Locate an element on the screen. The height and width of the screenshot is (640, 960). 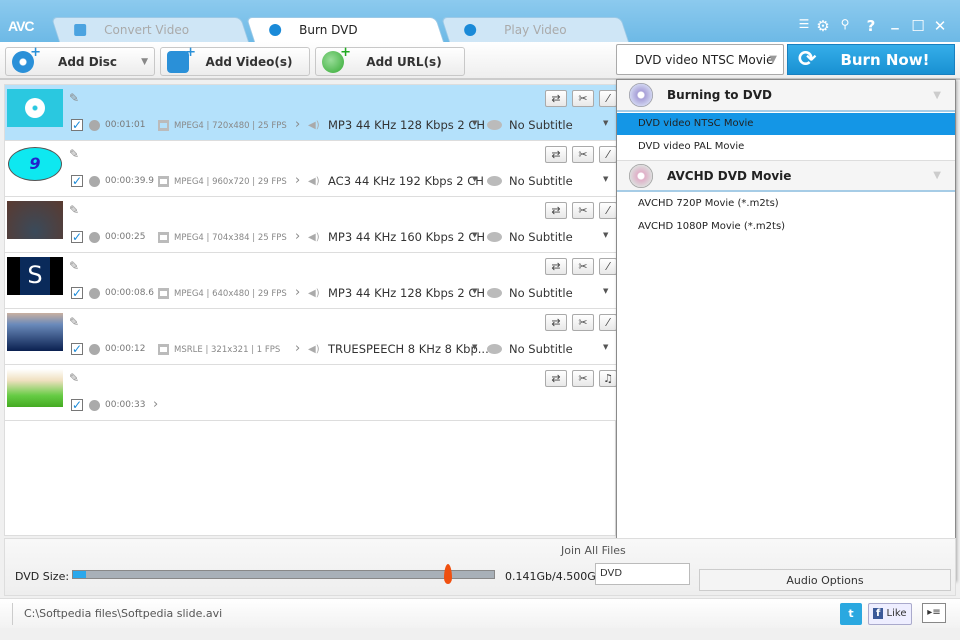
toggle-panel-icon: ▸≡ is located at coordinates (934, 613).